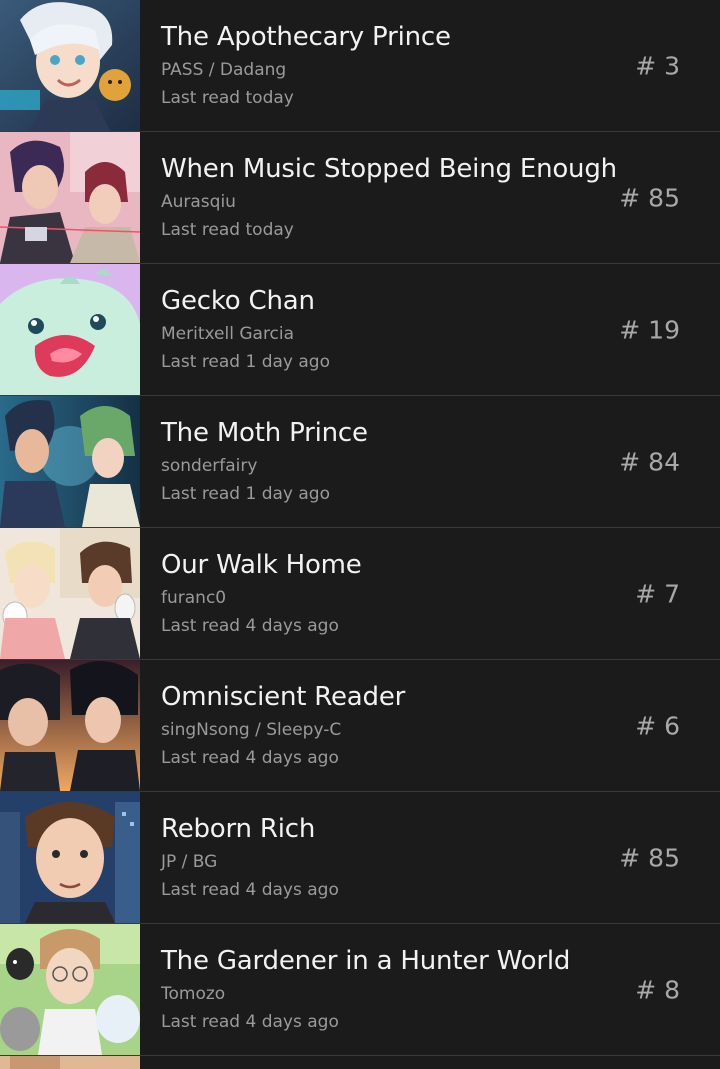 The image size is (720, 1069). Describe the element at coordinates (657, 65) in the screenshot. I see `episode-number: # 3` at that location.